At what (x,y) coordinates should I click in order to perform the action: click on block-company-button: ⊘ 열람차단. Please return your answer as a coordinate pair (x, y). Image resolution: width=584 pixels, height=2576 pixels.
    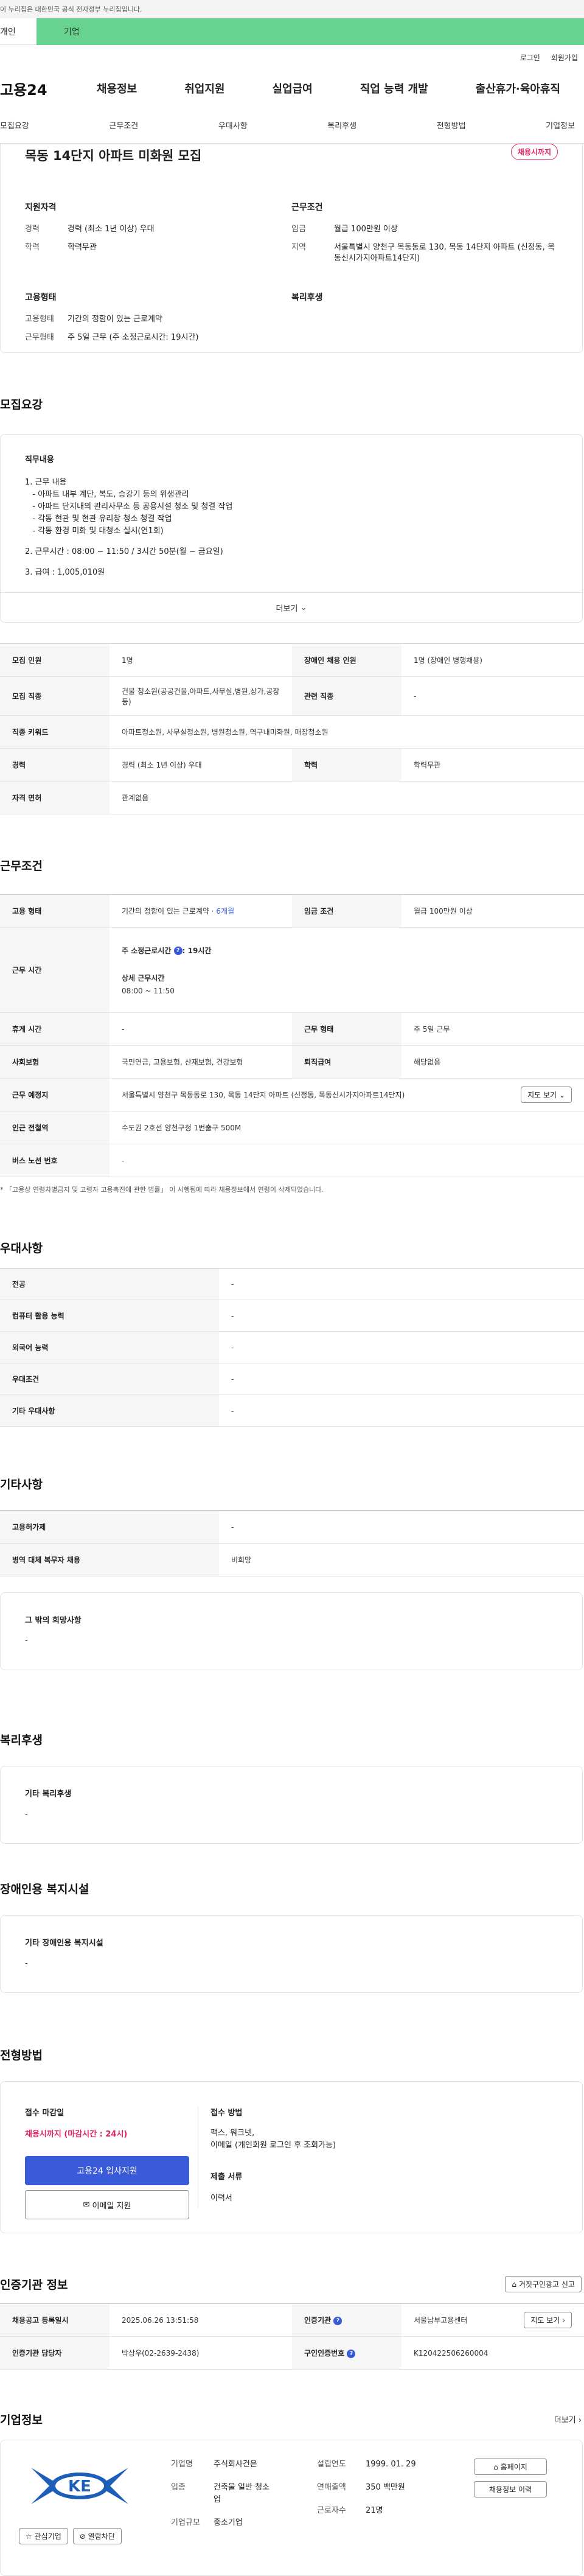
    Looking at the image, I should click on (97, 2536).